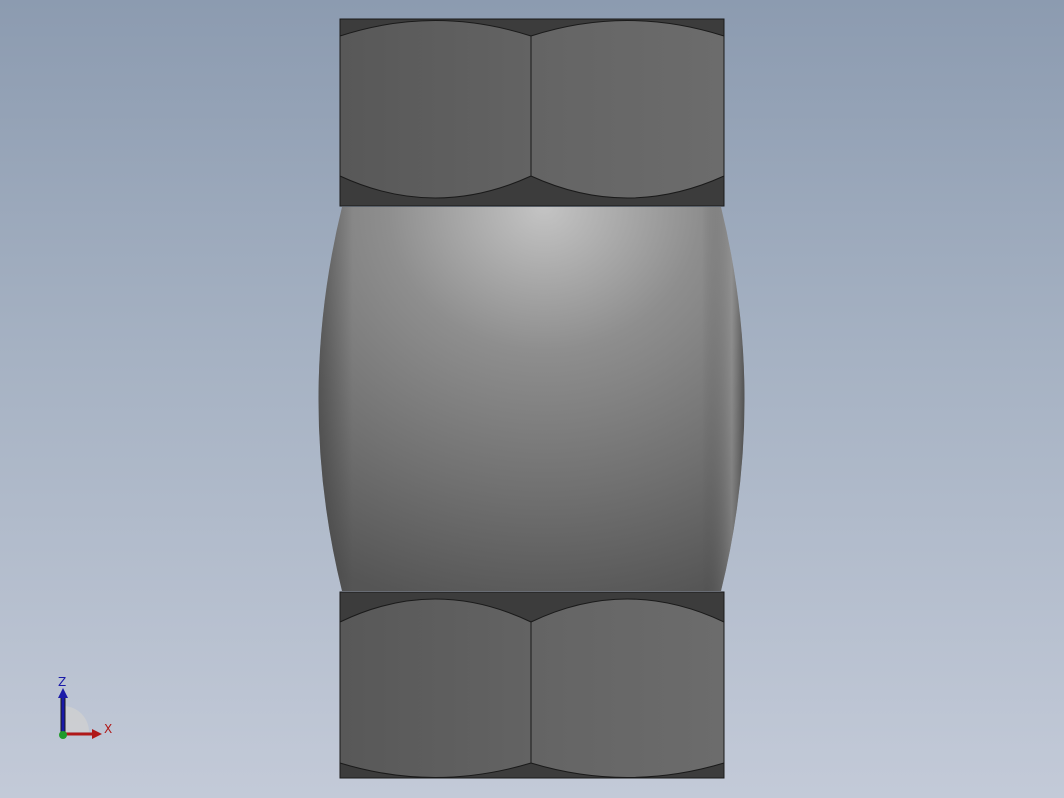 The height and width of the screenshot is (798, 1064). Describe the element at coordinates (63, 735) in the screenshot. I see `y-axis-dot-icon` at that location.